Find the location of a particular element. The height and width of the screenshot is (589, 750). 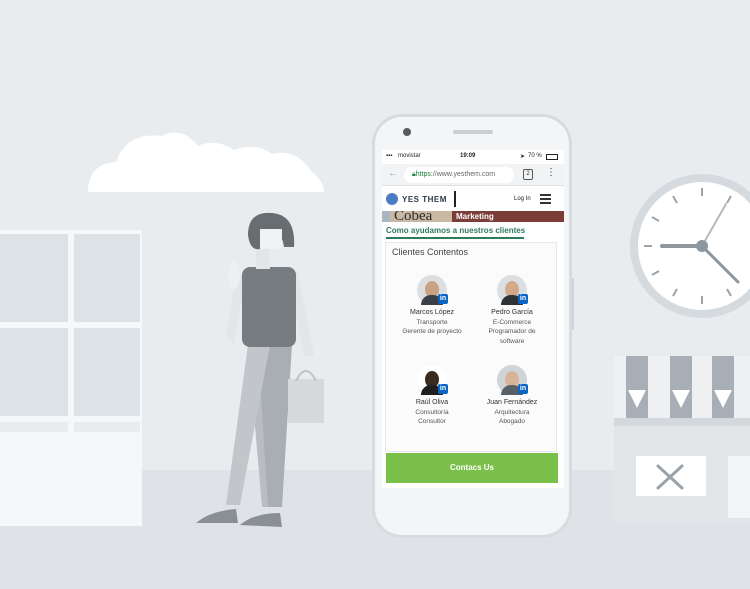

banner-logo: Cobea is located at coordinates (413, 216).